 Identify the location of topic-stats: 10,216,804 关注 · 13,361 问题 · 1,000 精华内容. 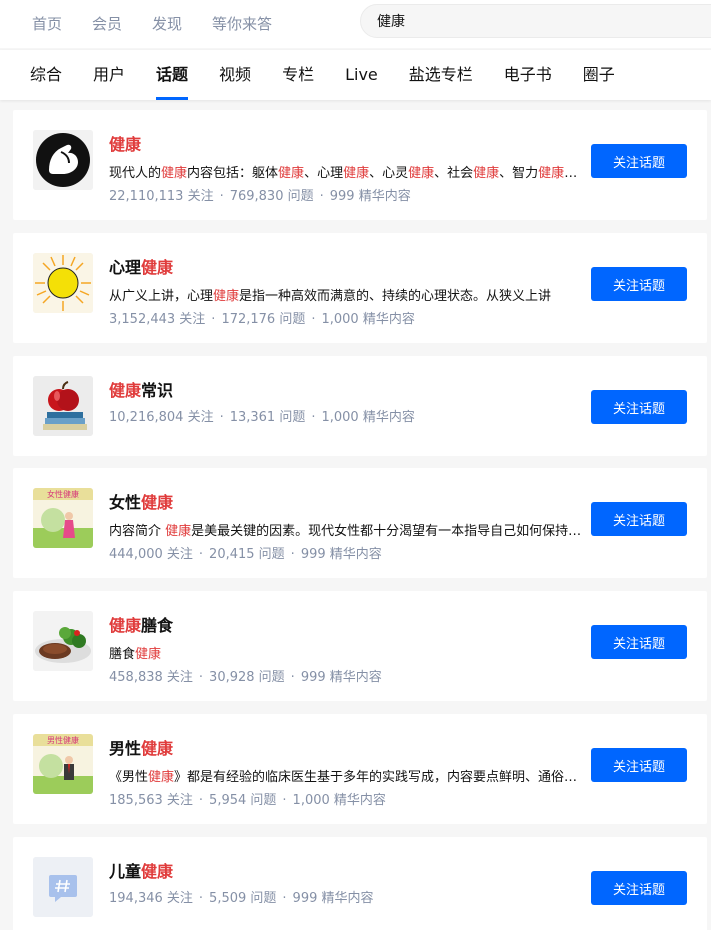
(262, 417).